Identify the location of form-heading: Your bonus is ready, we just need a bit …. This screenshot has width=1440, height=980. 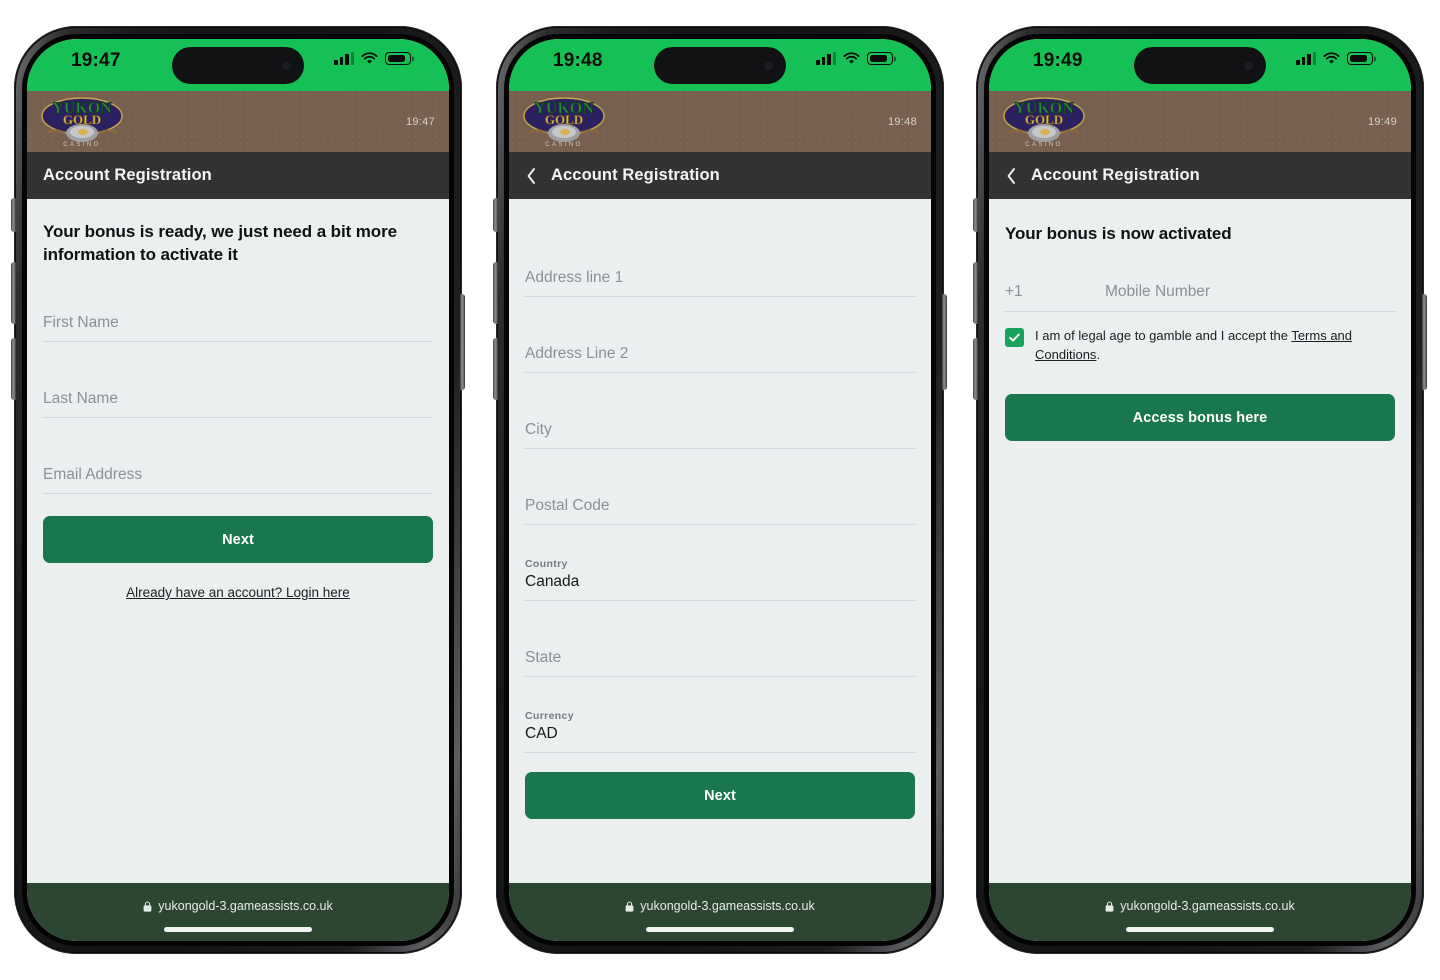
(220, 243).